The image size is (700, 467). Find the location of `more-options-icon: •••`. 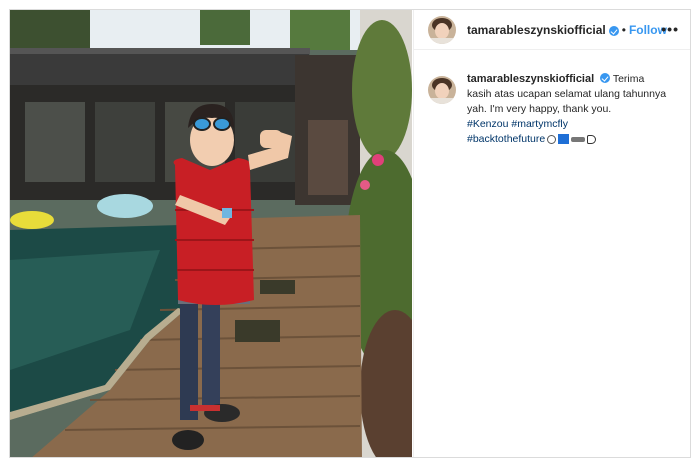

more-options-icon: ••• is located at coordinates (670, 29).